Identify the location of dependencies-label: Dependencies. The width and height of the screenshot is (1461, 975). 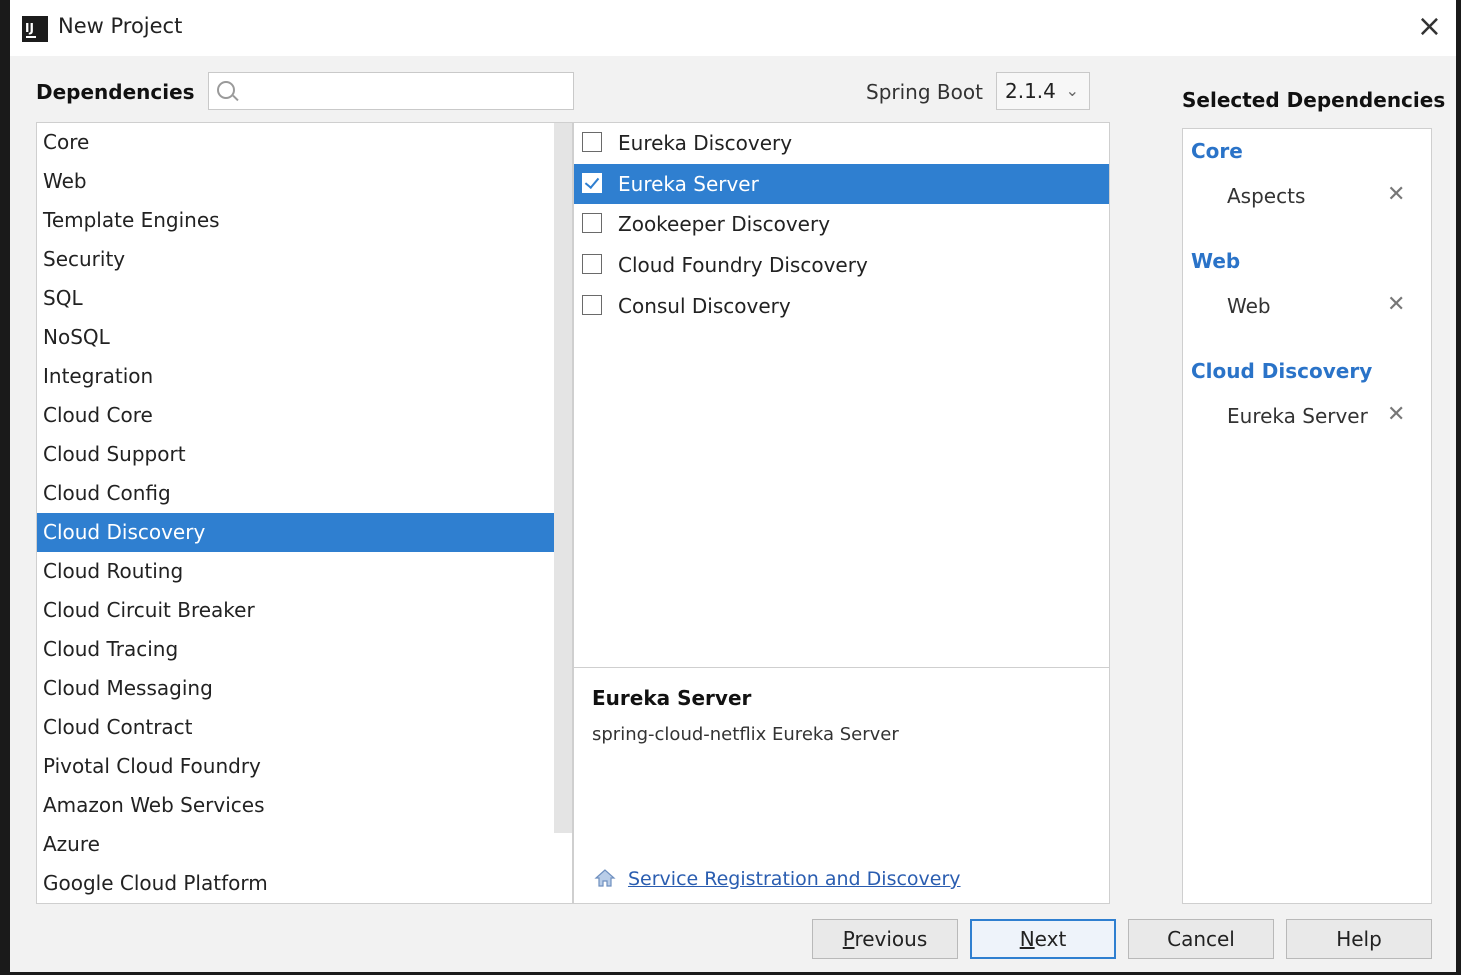
(115, 92).